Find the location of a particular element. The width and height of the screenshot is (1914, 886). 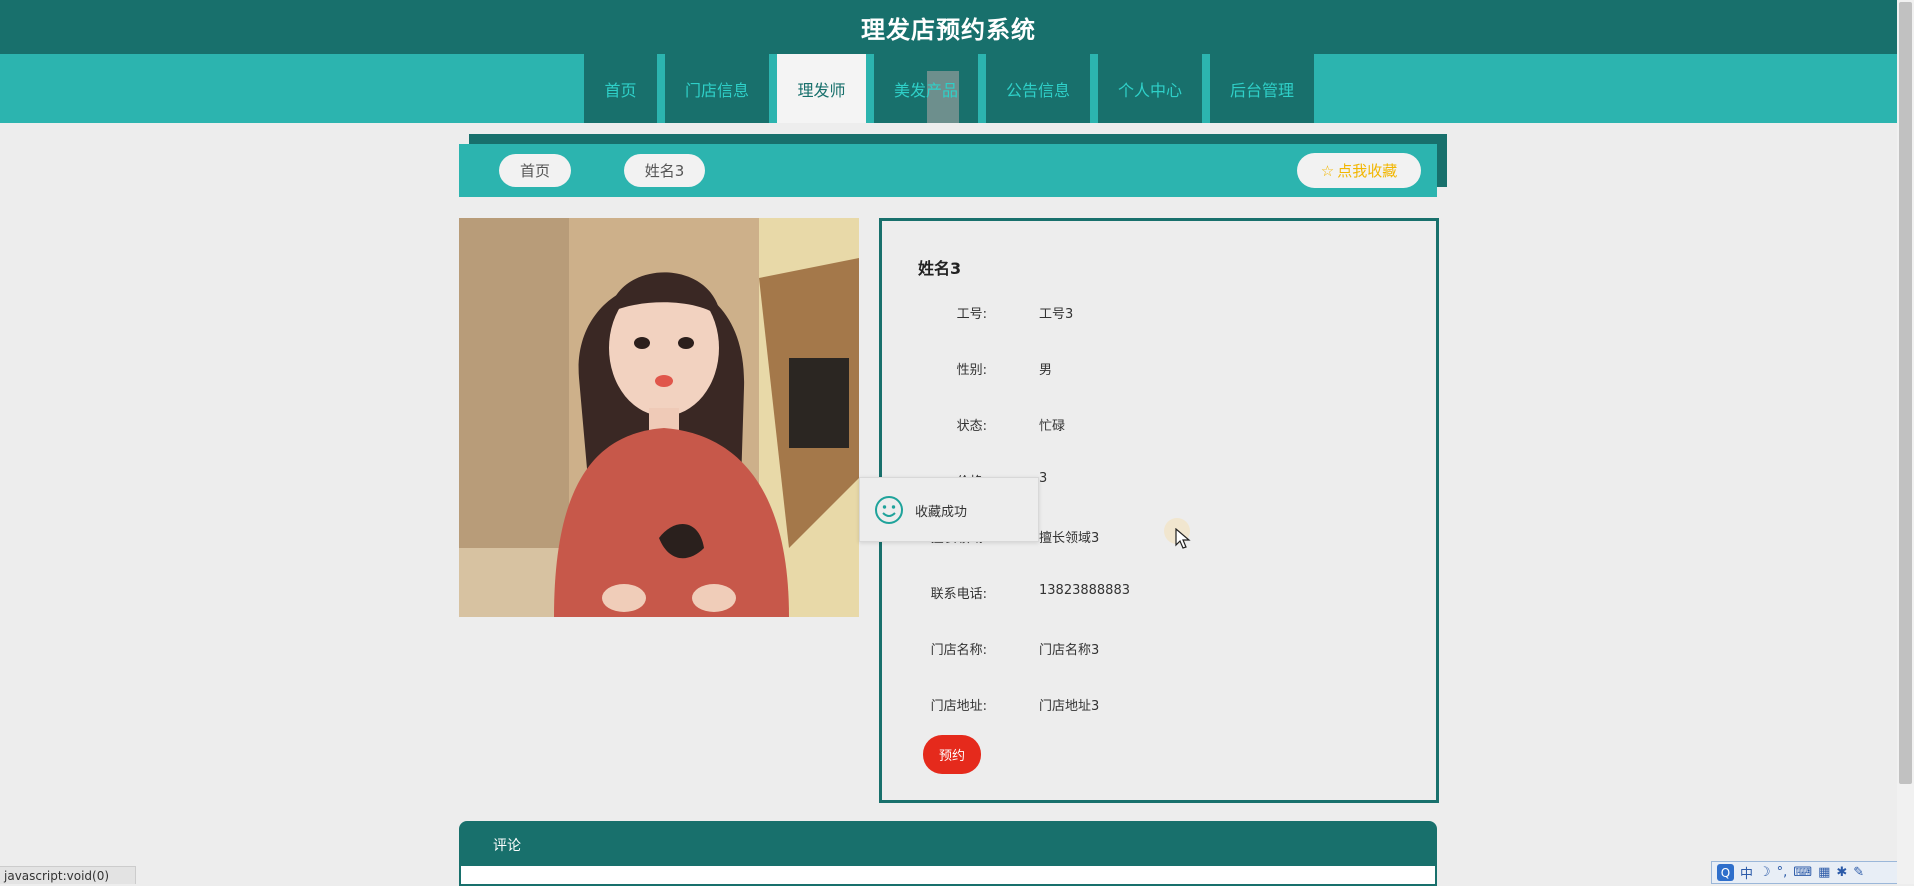

favorite-button: ☆ 点我收藏 is located at coordinates (1359, 170).